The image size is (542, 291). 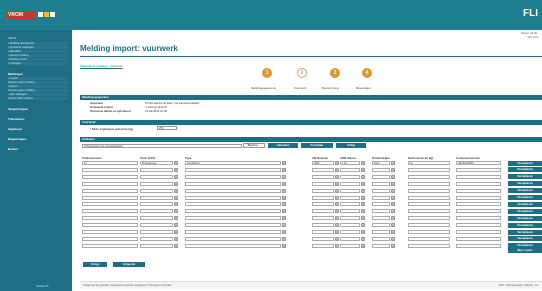 I want to click on sidebar-section-rapportages: Rapportages, so click(x=17, y=139).